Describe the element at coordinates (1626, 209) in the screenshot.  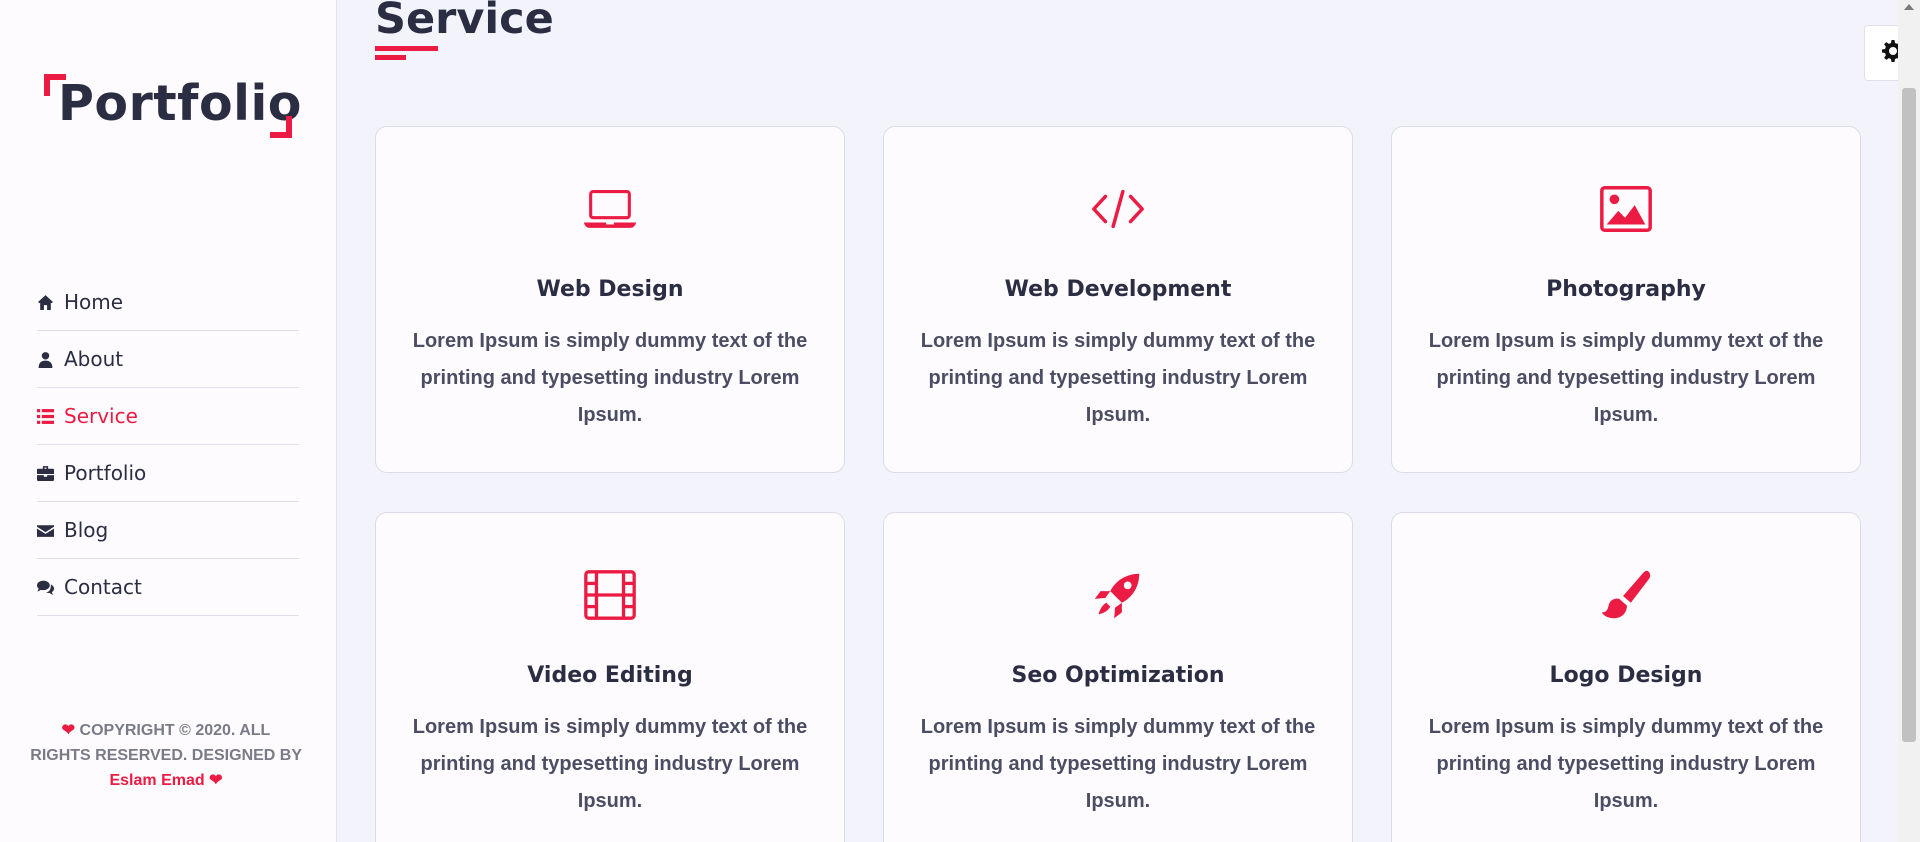
I see `image-icon` at that location.